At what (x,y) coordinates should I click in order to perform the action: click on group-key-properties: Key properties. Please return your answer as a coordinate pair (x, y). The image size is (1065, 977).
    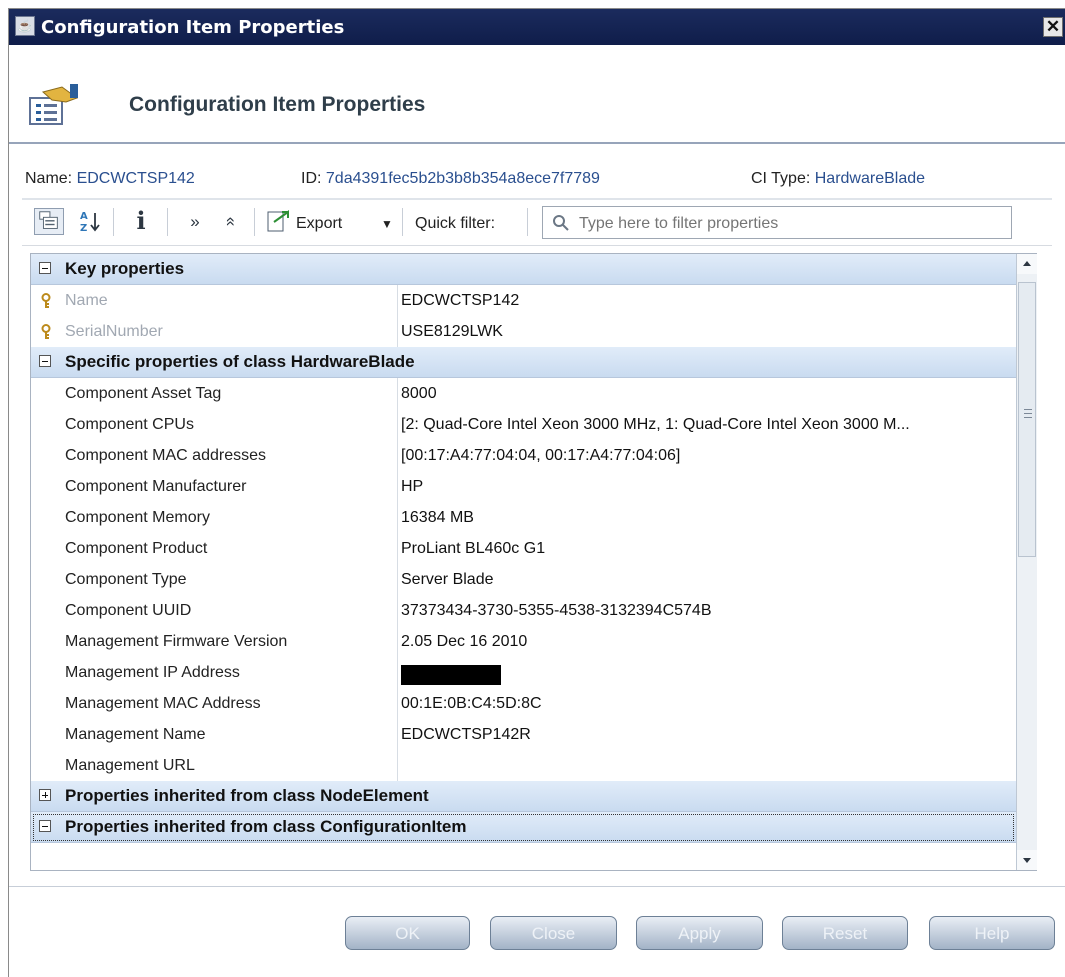
    Looking at the image, I should click on (523, 269).